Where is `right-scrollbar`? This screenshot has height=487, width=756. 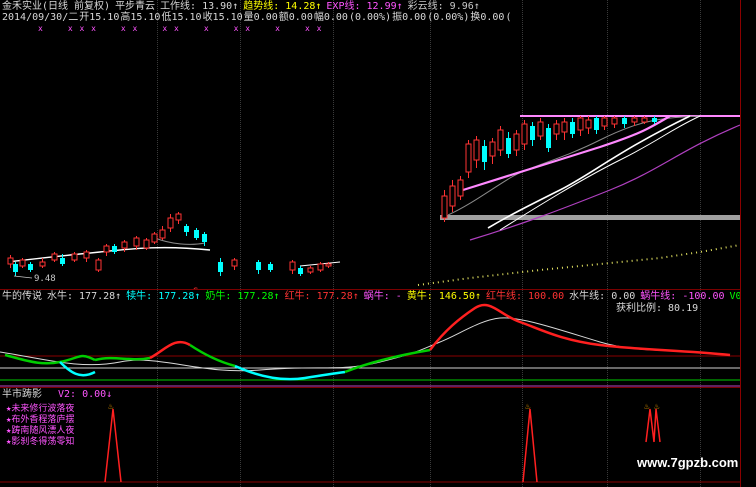
right-scrollbar is located at coordinates (748, 243).